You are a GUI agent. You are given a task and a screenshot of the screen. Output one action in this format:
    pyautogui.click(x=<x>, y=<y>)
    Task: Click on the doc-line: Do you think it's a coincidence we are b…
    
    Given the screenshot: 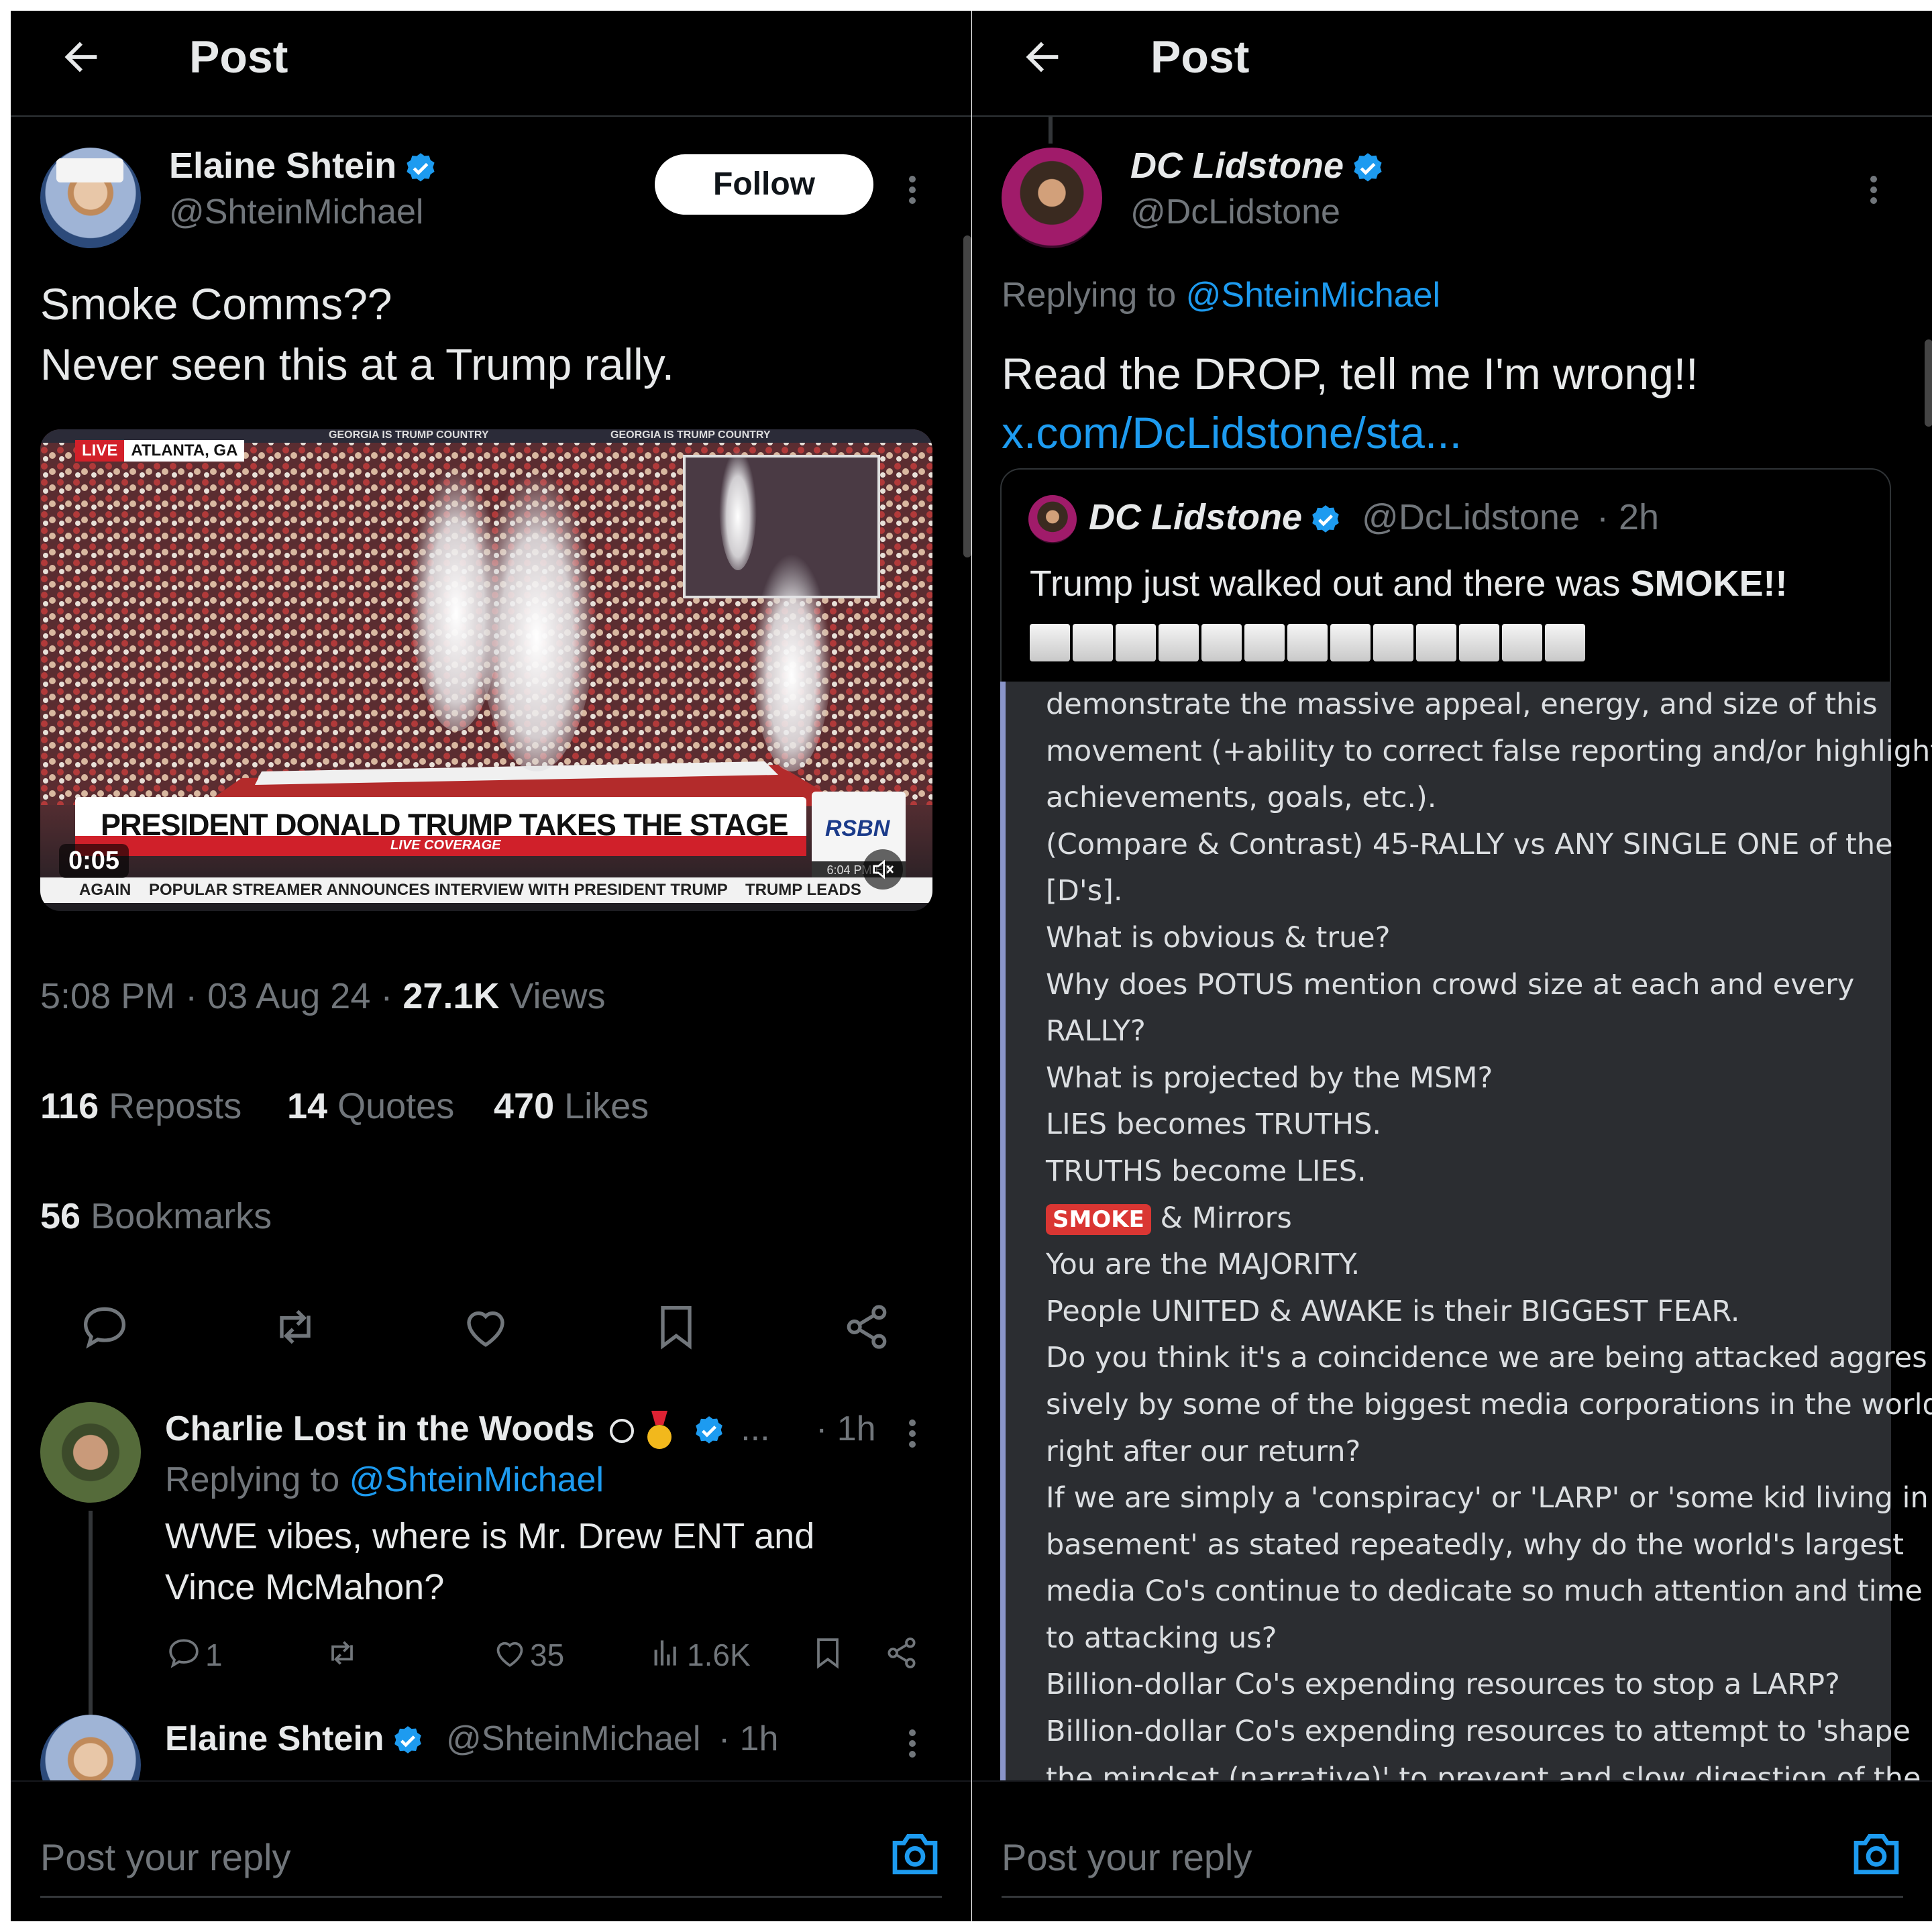 What is the action you would take?
    pyautogui.click(x=1486, y=1358)
    